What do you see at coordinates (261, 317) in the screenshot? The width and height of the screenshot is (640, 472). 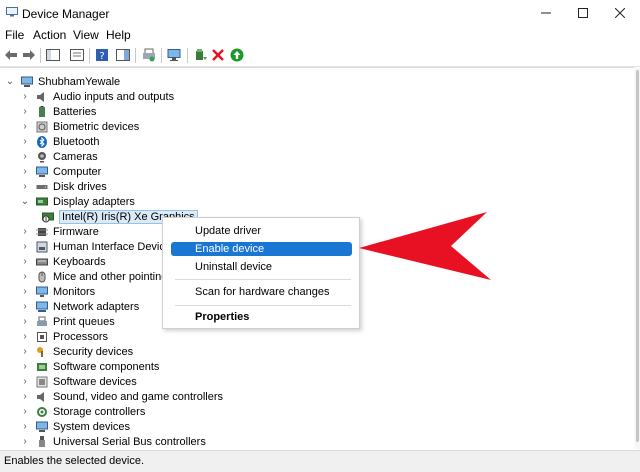 I see `context-properties: Properties` at bounding box center [261, 317].